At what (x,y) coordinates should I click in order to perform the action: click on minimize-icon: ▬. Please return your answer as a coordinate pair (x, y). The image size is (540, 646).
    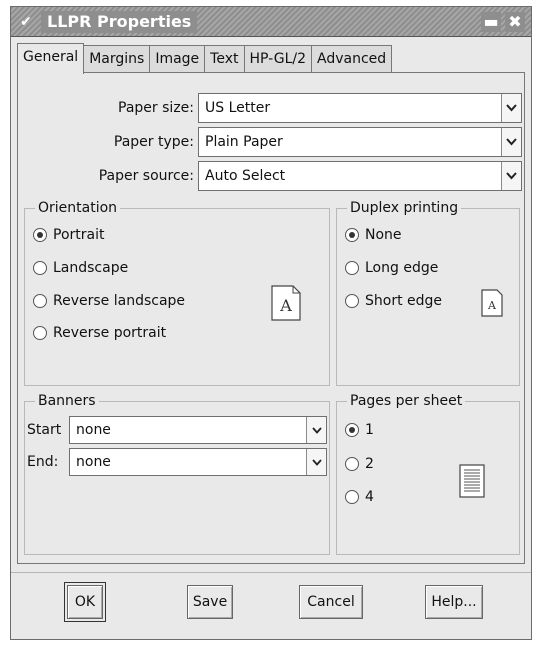
    Looking at the image, I should click on (491, 22).